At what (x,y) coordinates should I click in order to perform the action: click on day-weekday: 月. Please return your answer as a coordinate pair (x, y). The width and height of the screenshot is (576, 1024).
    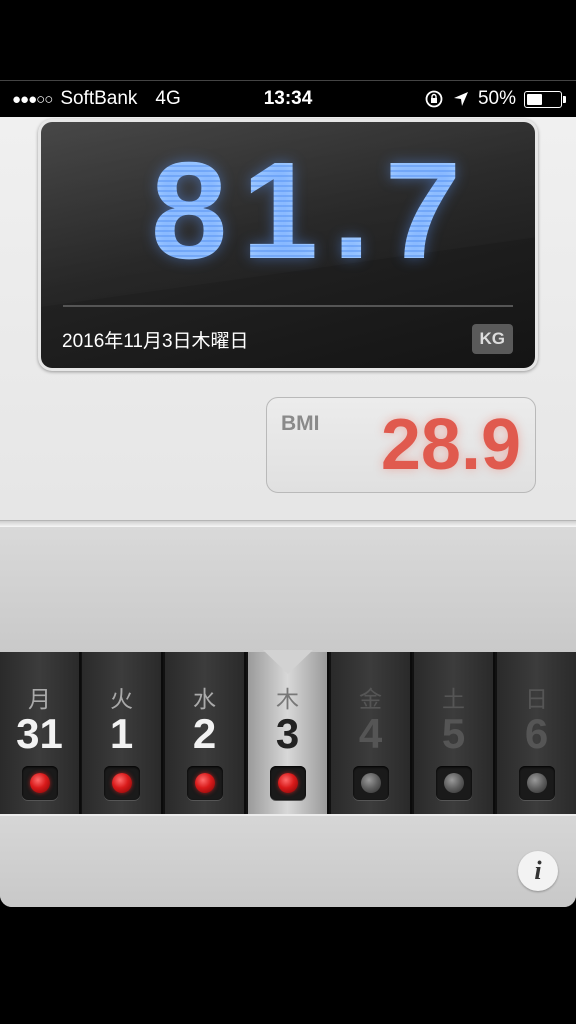
    Looking at the image, I should click on (39, 699).